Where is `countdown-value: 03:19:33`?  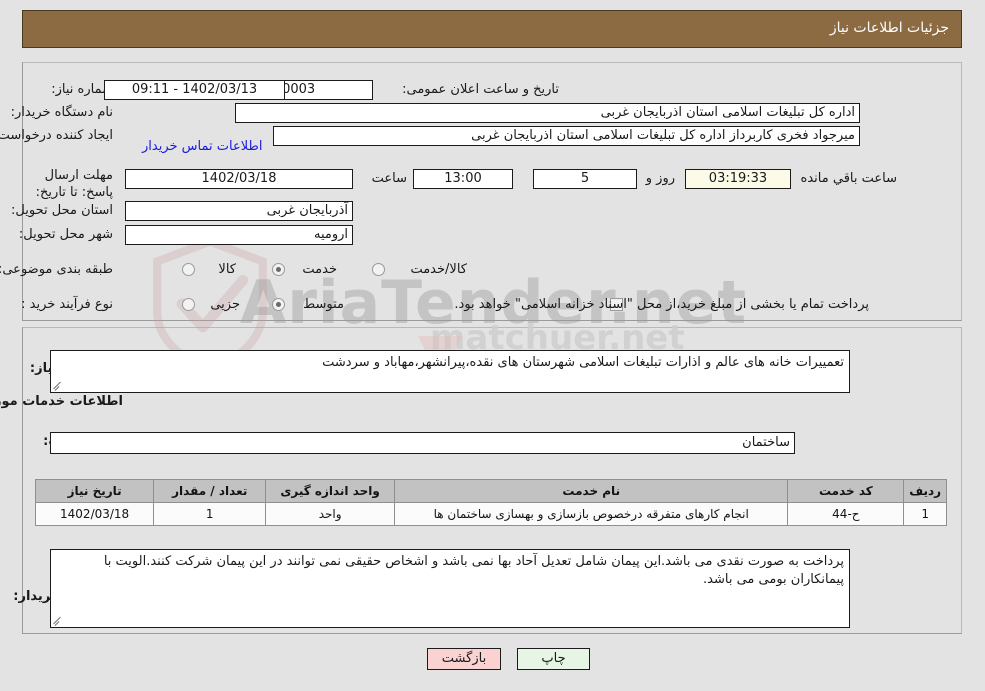 countdown-value: 03:19:33 is located at coordinates (738, 179).